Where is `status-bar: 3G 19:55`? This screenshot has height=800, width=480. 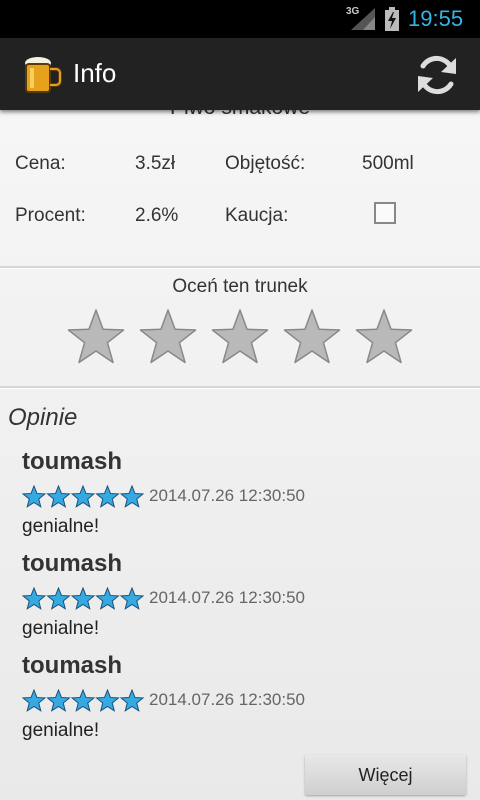
status-bar: 3G 19:55 is located at coordinates (240, 19).